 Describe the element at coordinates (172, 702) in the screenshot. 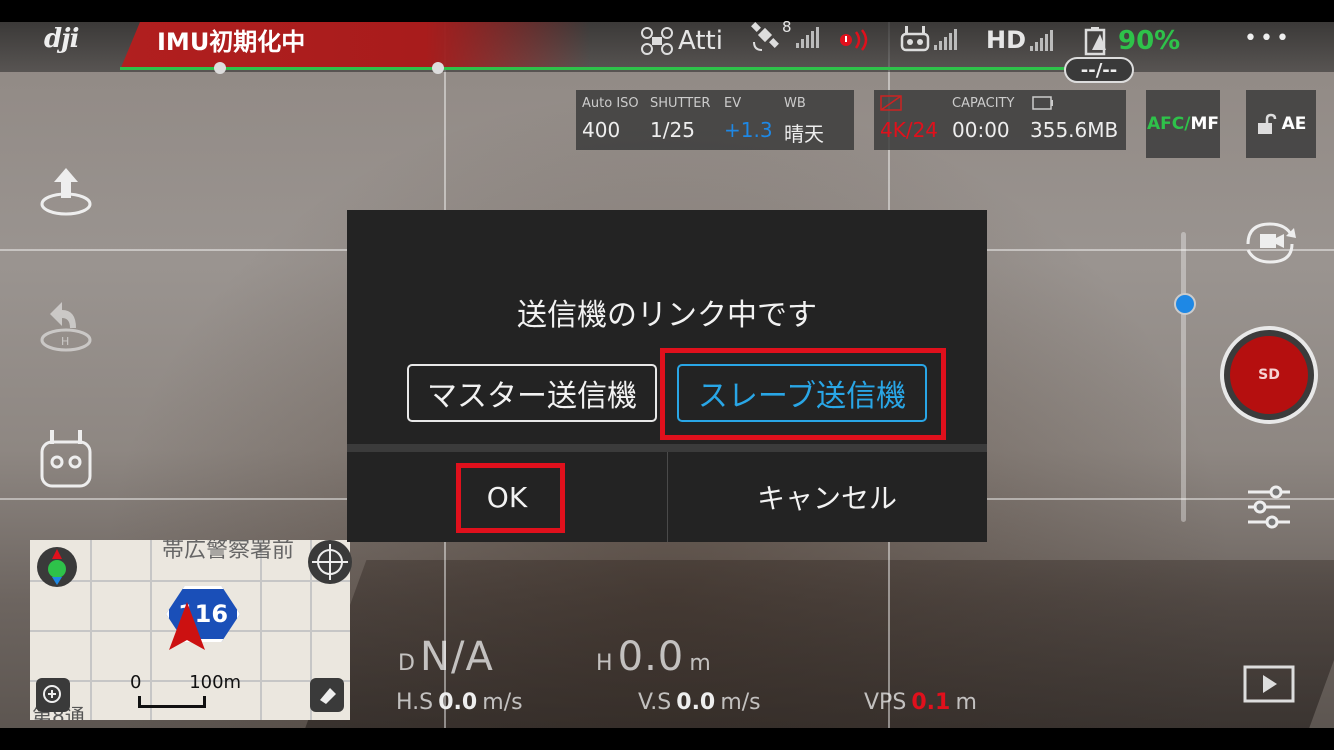

I see `map-scale-bar` at that location.